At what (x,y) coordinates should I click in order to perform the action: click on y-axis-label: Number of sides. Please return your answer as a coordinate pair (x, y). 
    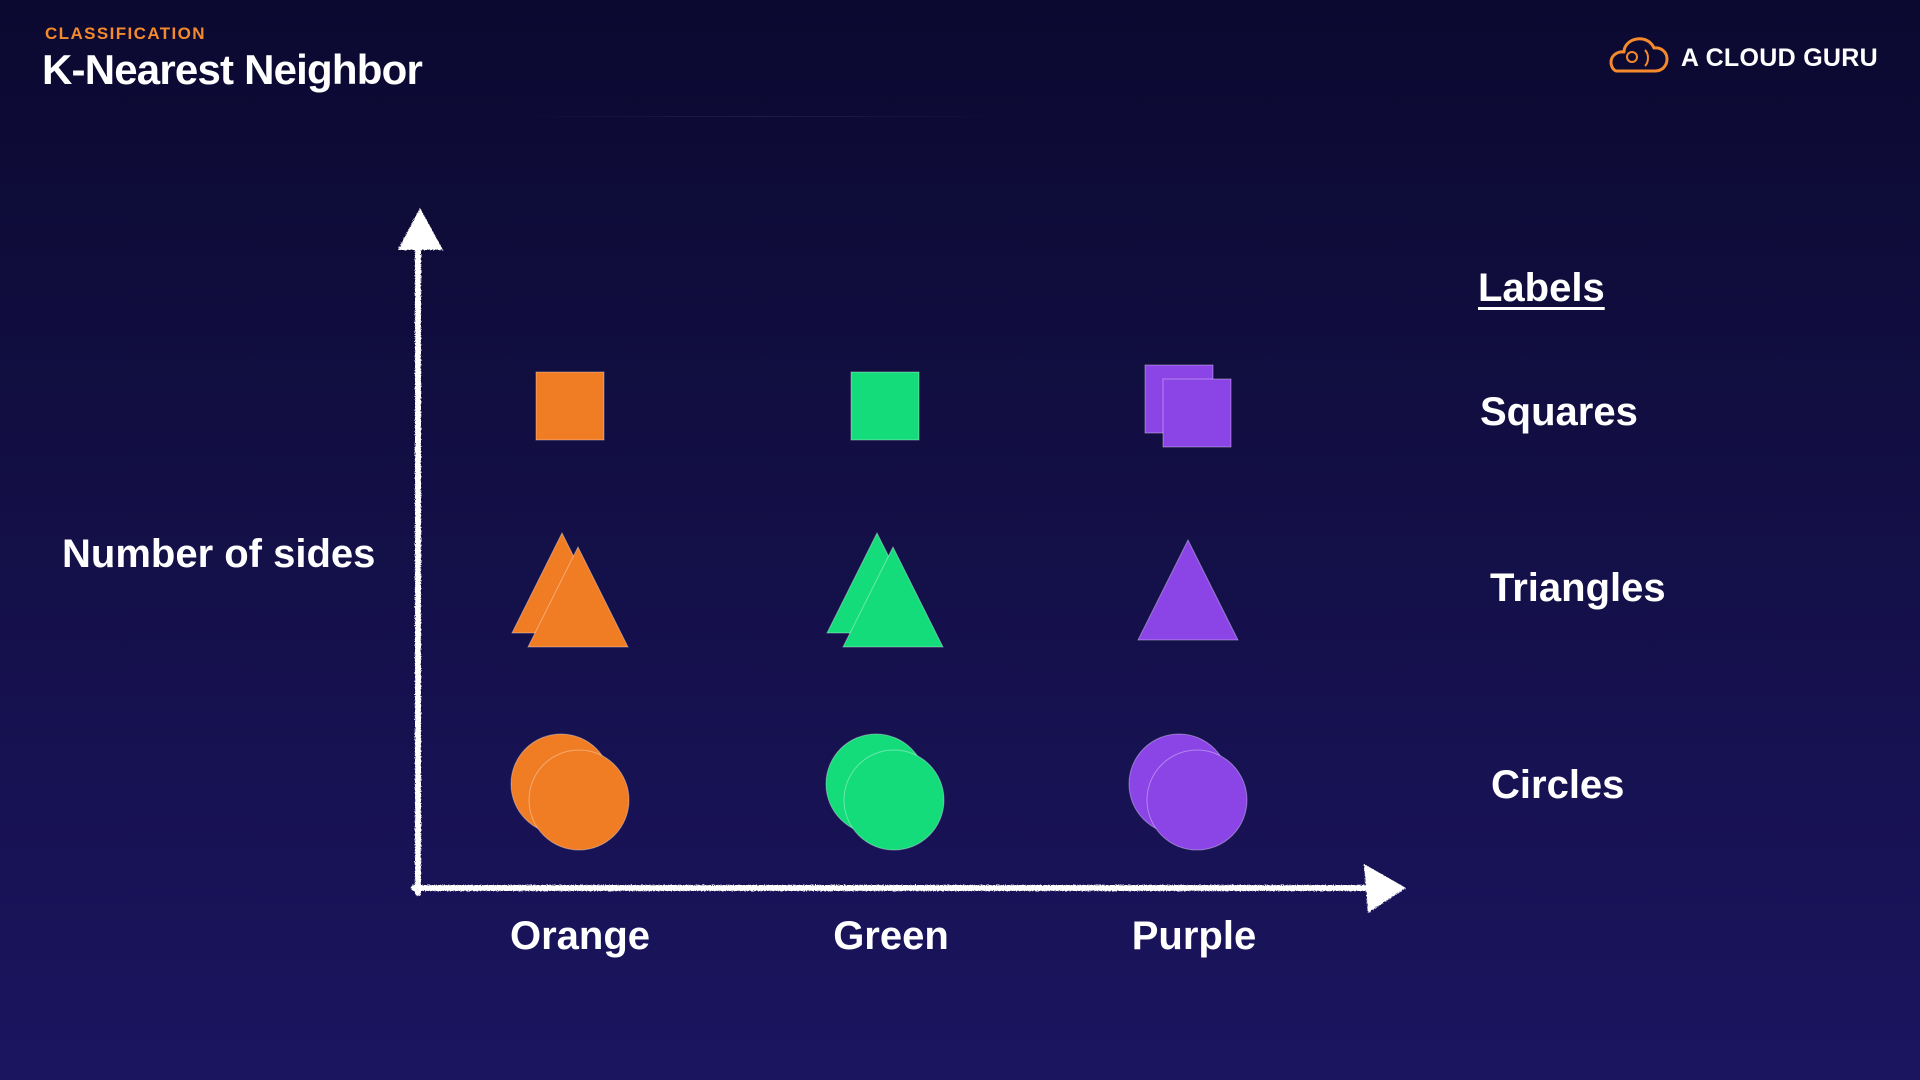
    Looking at the image, I should click on (219, 554).